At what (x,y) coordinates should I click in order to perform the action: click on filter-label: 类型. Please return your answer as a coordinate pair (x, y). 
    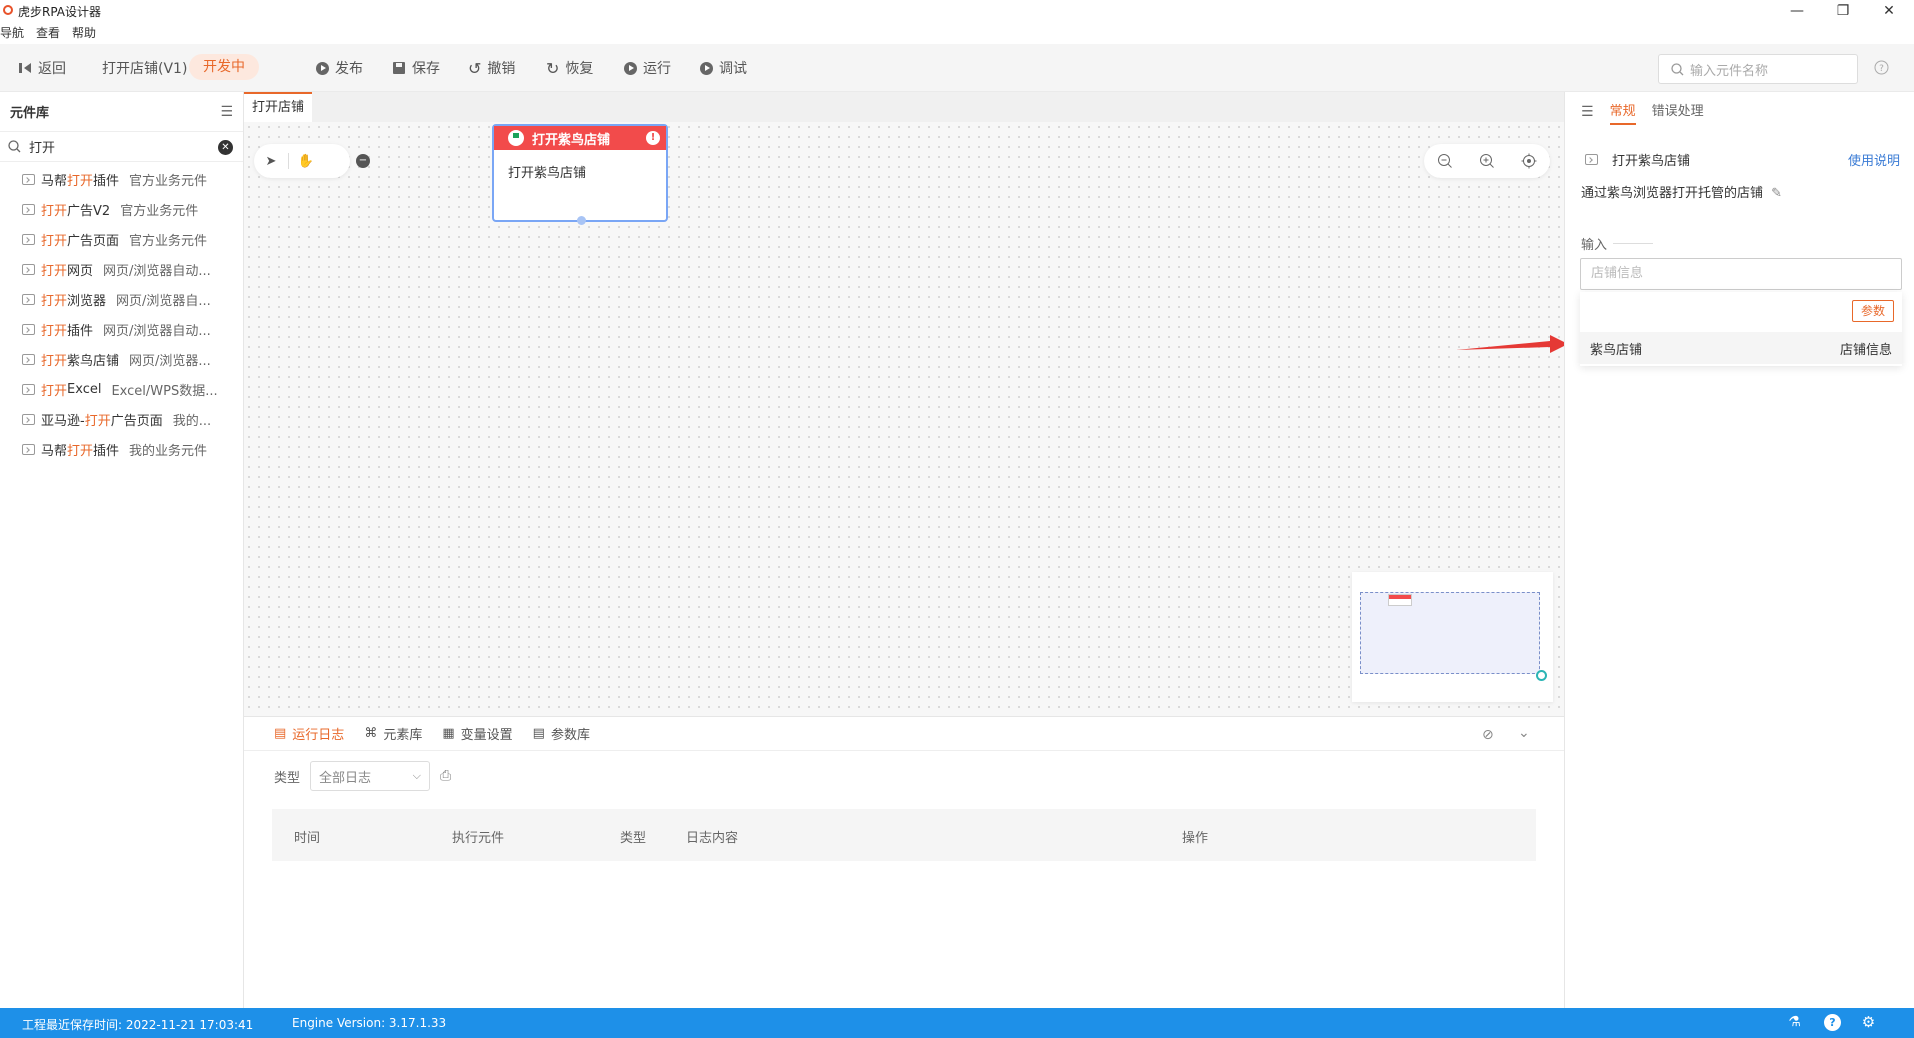
    Looking at the image, I should click on (287, 778).